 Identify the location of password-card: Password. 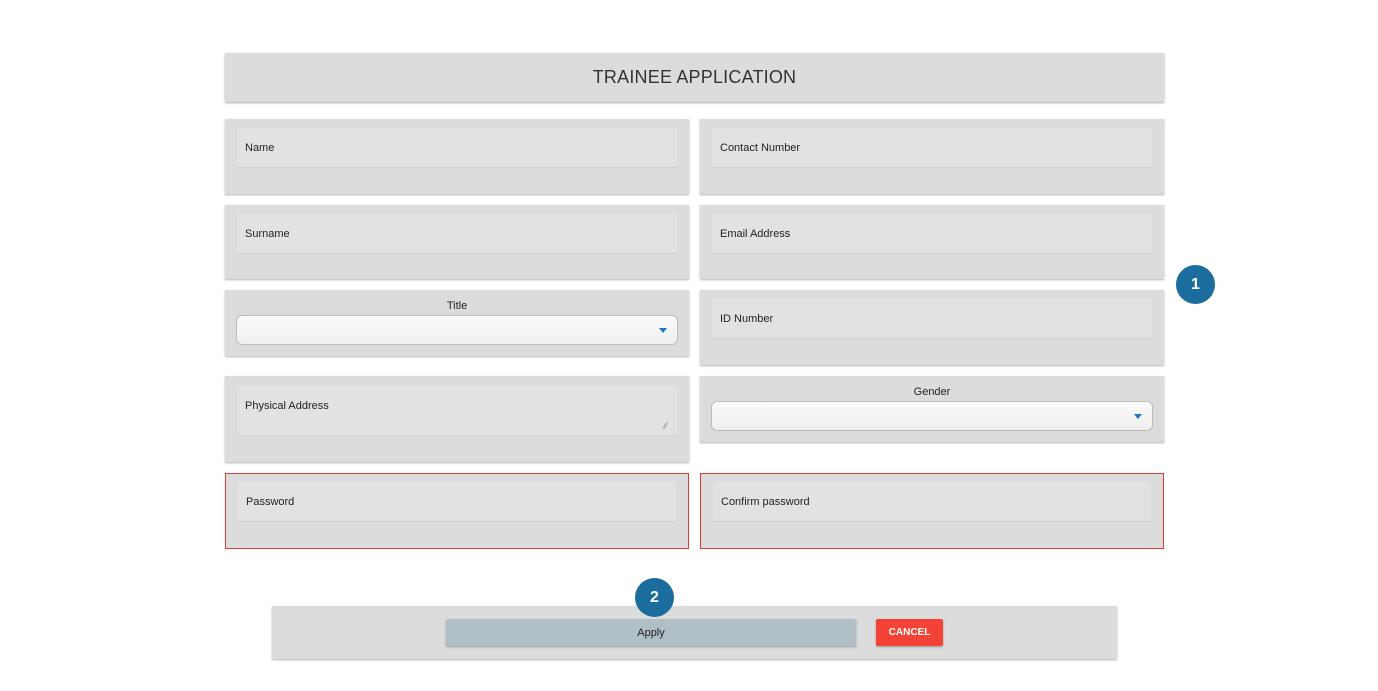
(457, 511).